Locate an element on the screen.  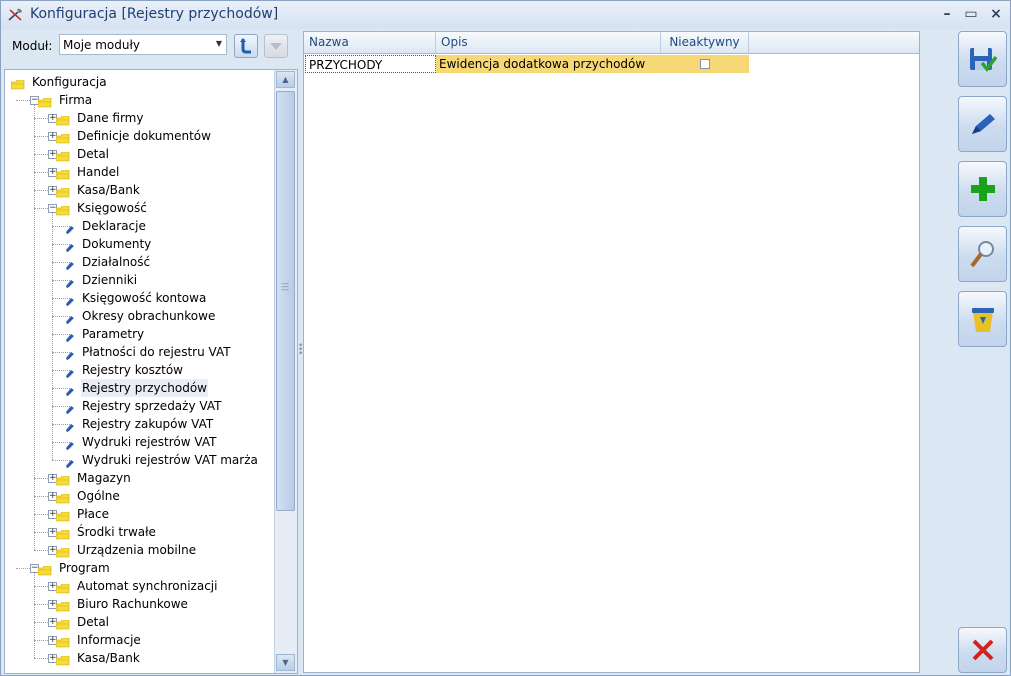
tree-folder: − Księgowość is located at coordinates (139, 208).